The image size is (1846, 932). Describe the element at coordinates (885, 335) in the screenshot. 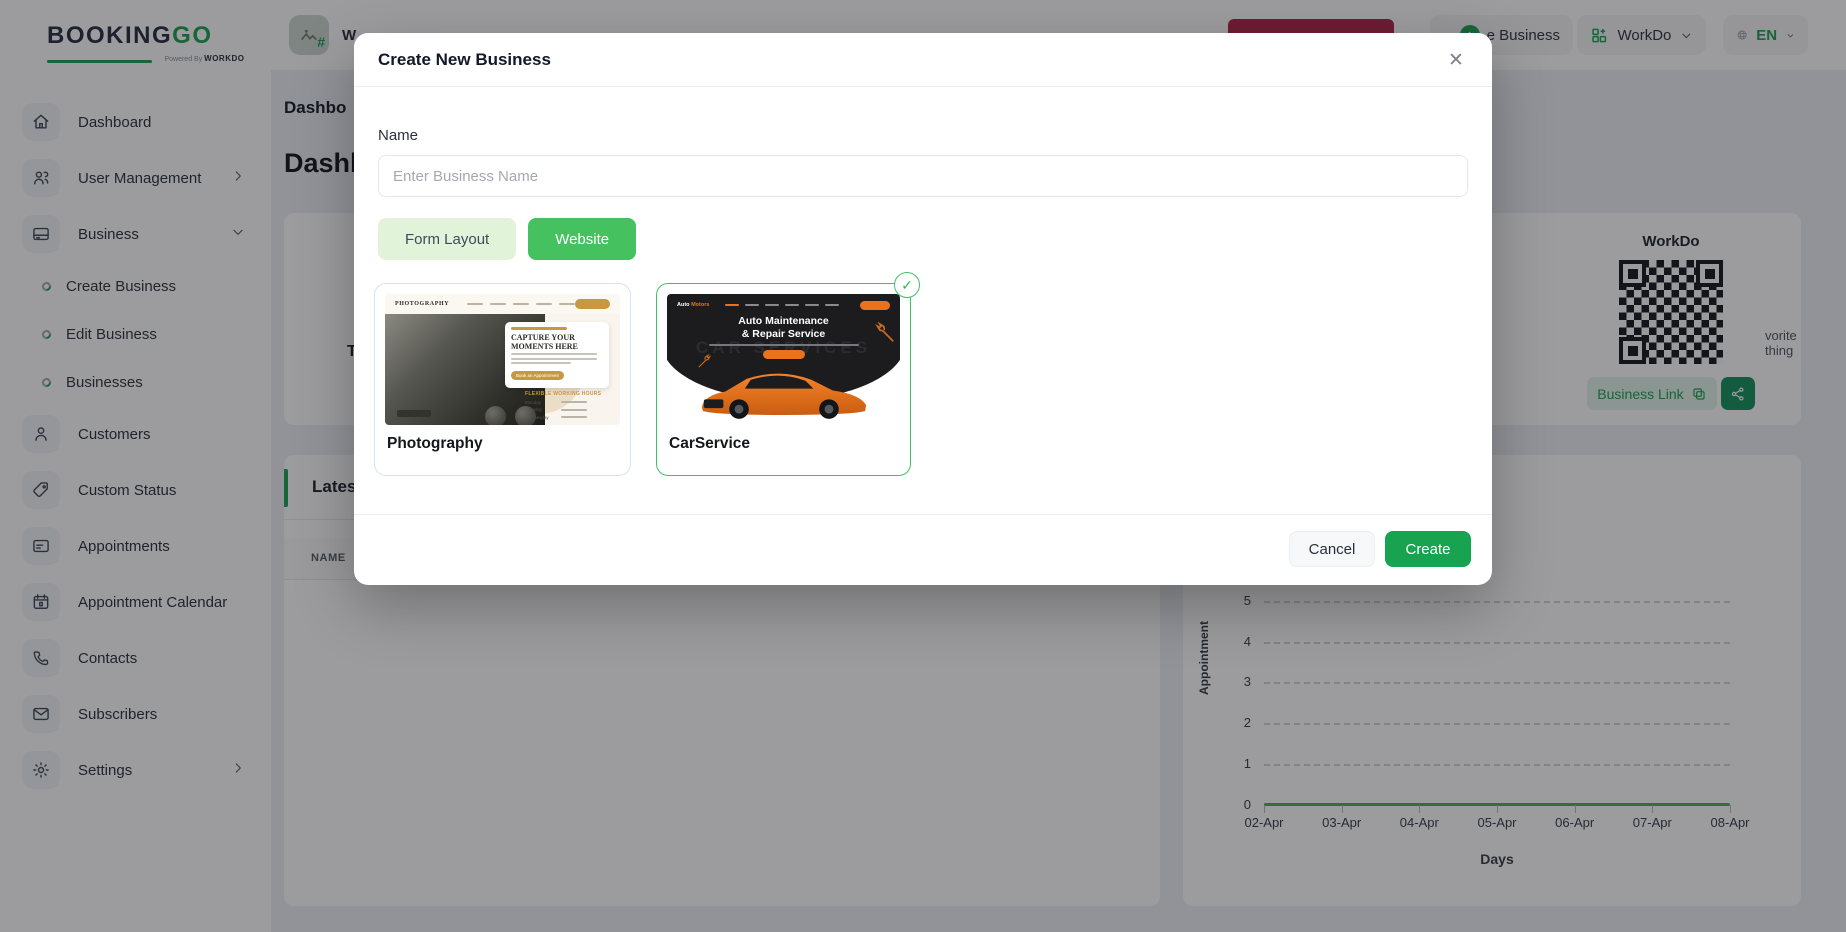

I see `wrench-icon` at that location.